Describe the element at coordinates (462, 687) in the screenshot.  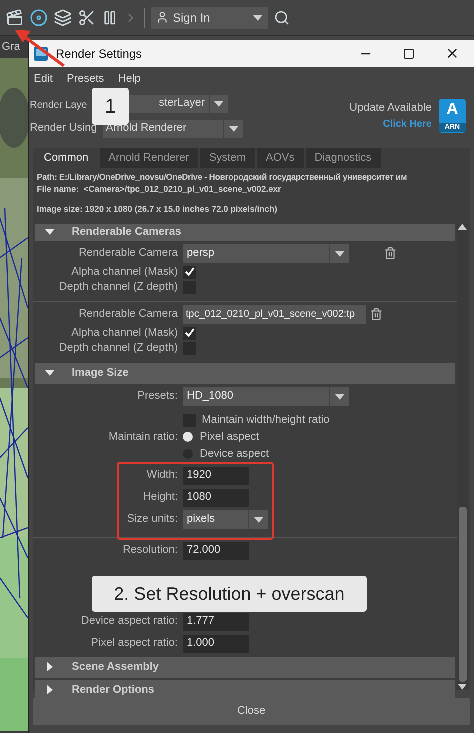
I see `scroll-down-icon` at that location.